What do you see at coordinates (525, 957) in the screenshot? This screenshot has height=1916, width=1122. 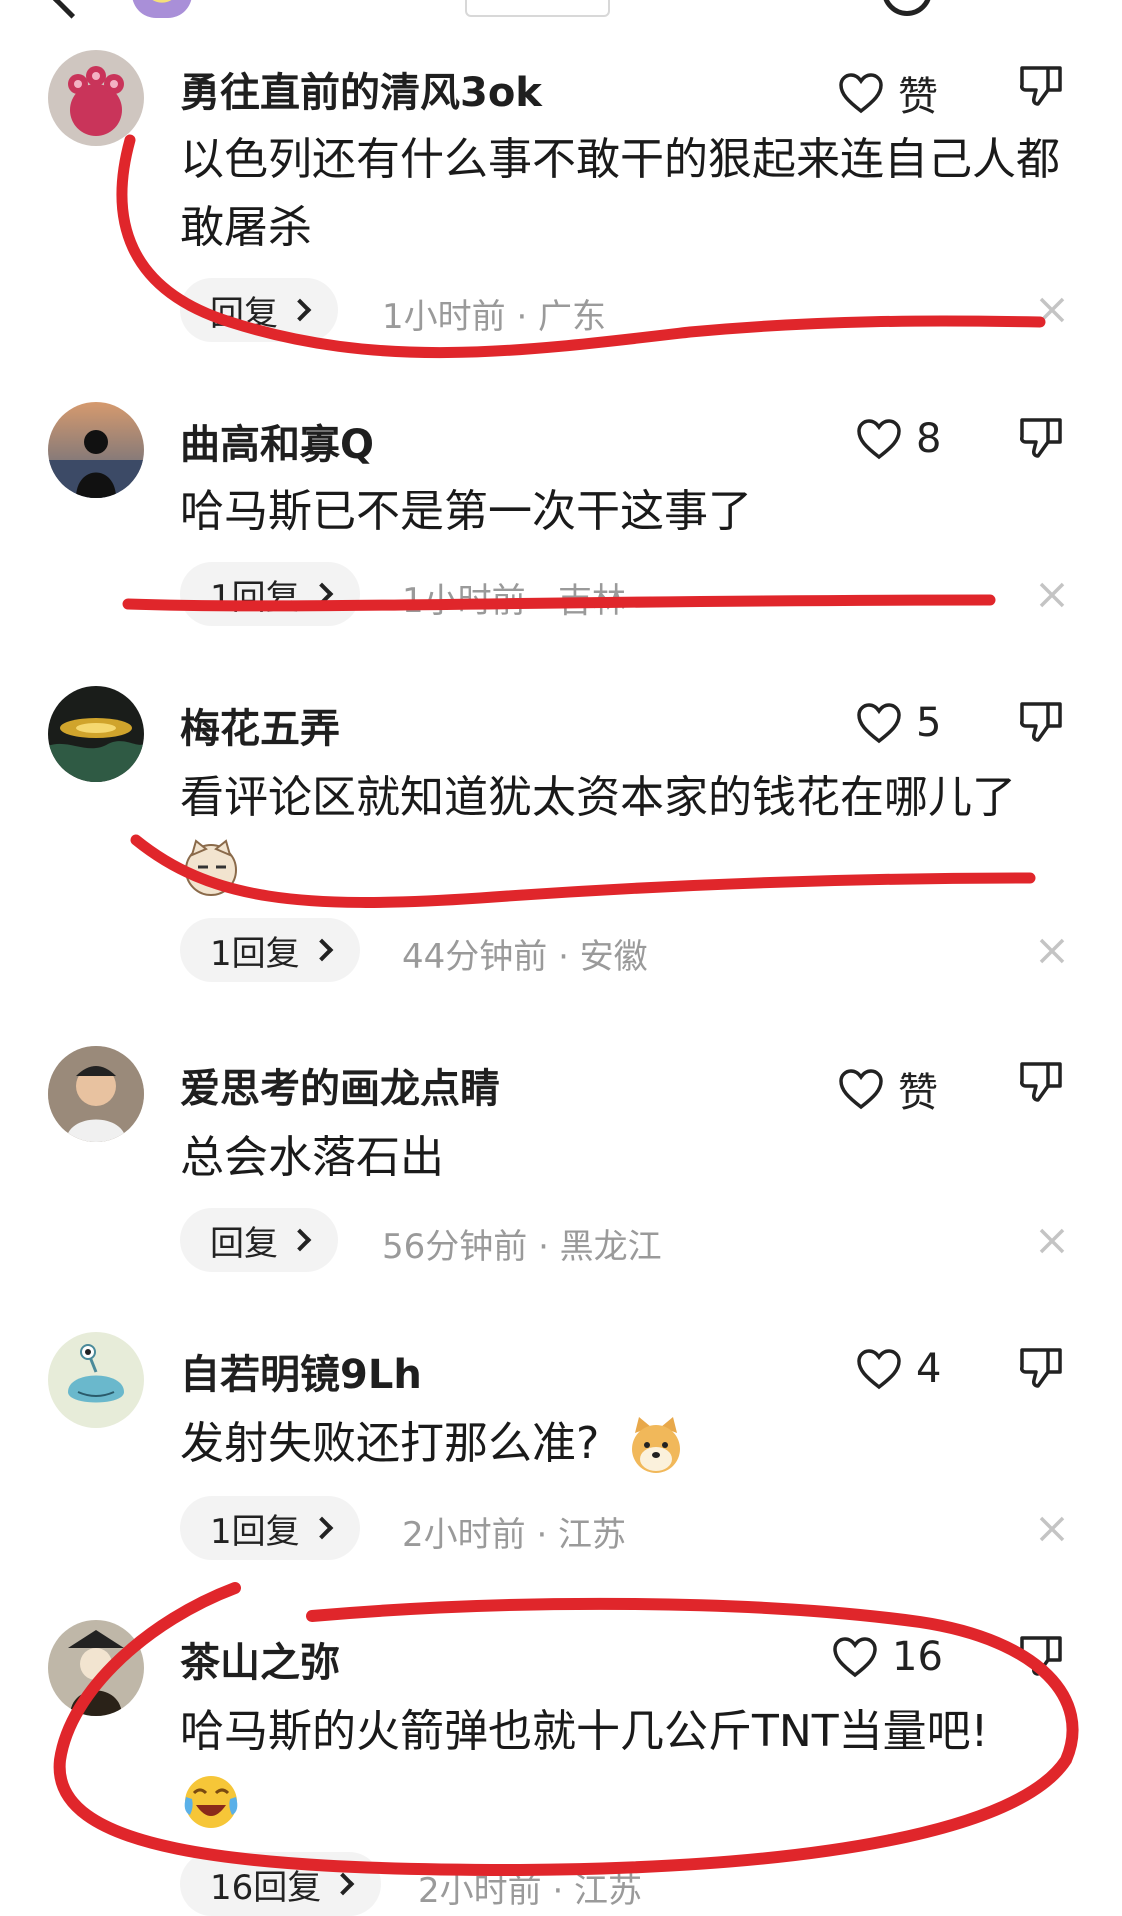 I see `comment-meta: 44分钟前 · 安徽` at bounding box center [525, 957].